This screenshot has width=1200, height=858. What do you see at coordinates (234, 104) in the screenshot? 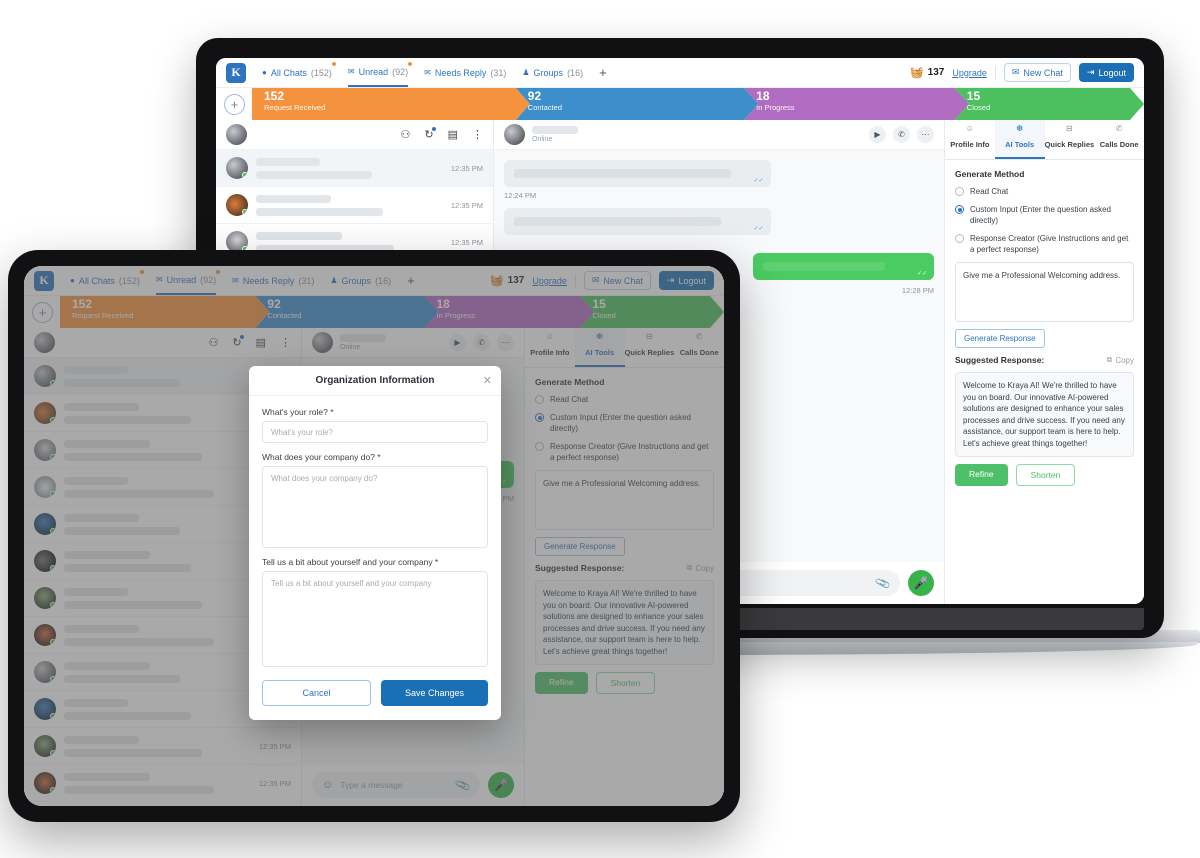
I see `add-stage-button: +` at bounding box center [234, 104].